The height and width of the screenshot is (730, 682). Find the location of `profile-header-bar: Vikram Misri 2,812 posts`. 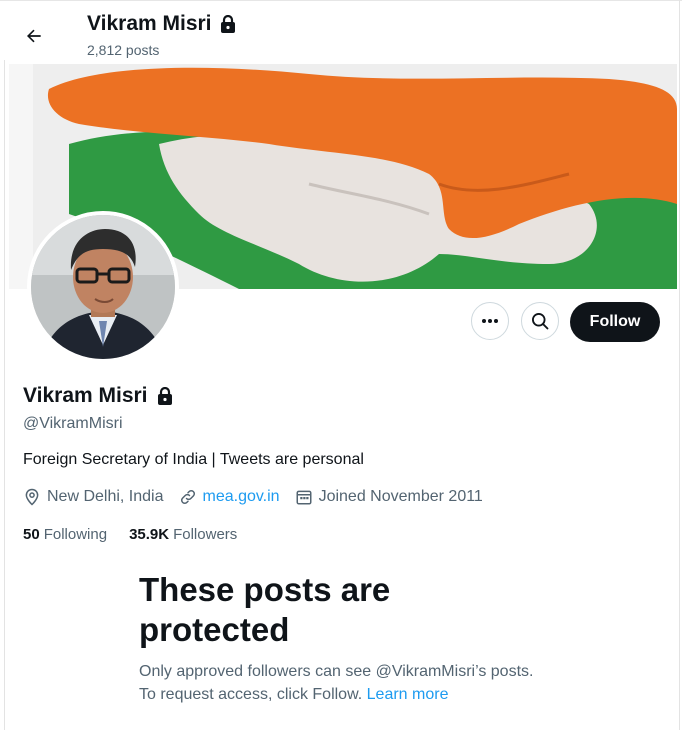

profile-header-bar: Vikram Misri 2,812 posts is located at coordinates (341, 32).